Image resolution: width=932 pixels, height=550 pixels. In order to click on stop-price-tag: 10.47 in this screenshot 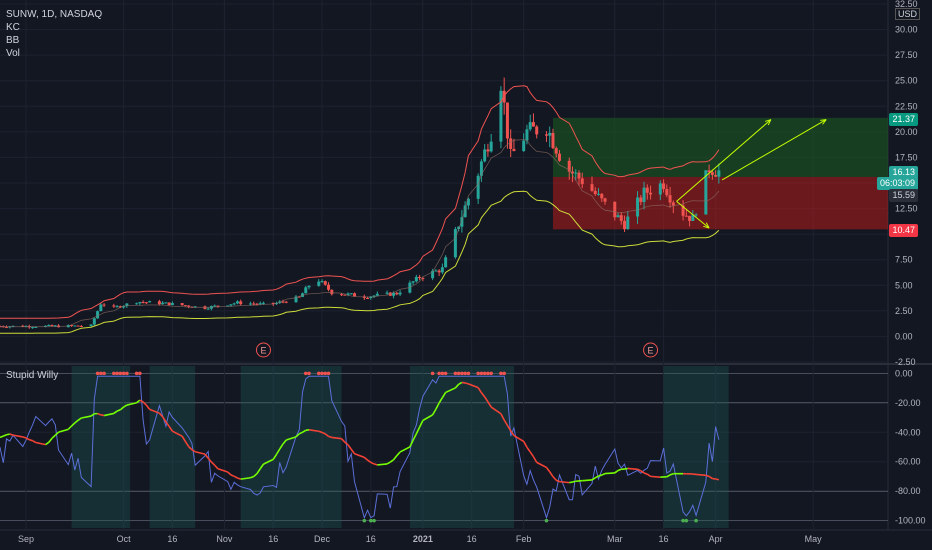, I will do `click(903, 230)`.